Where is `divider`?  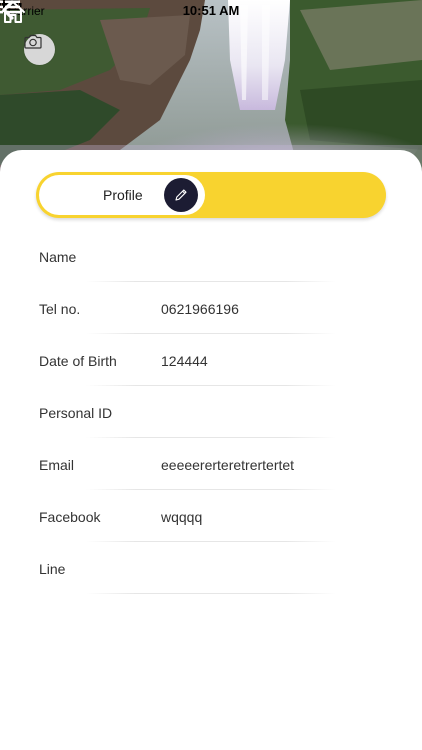
divider is located at coordinates (211, 593).